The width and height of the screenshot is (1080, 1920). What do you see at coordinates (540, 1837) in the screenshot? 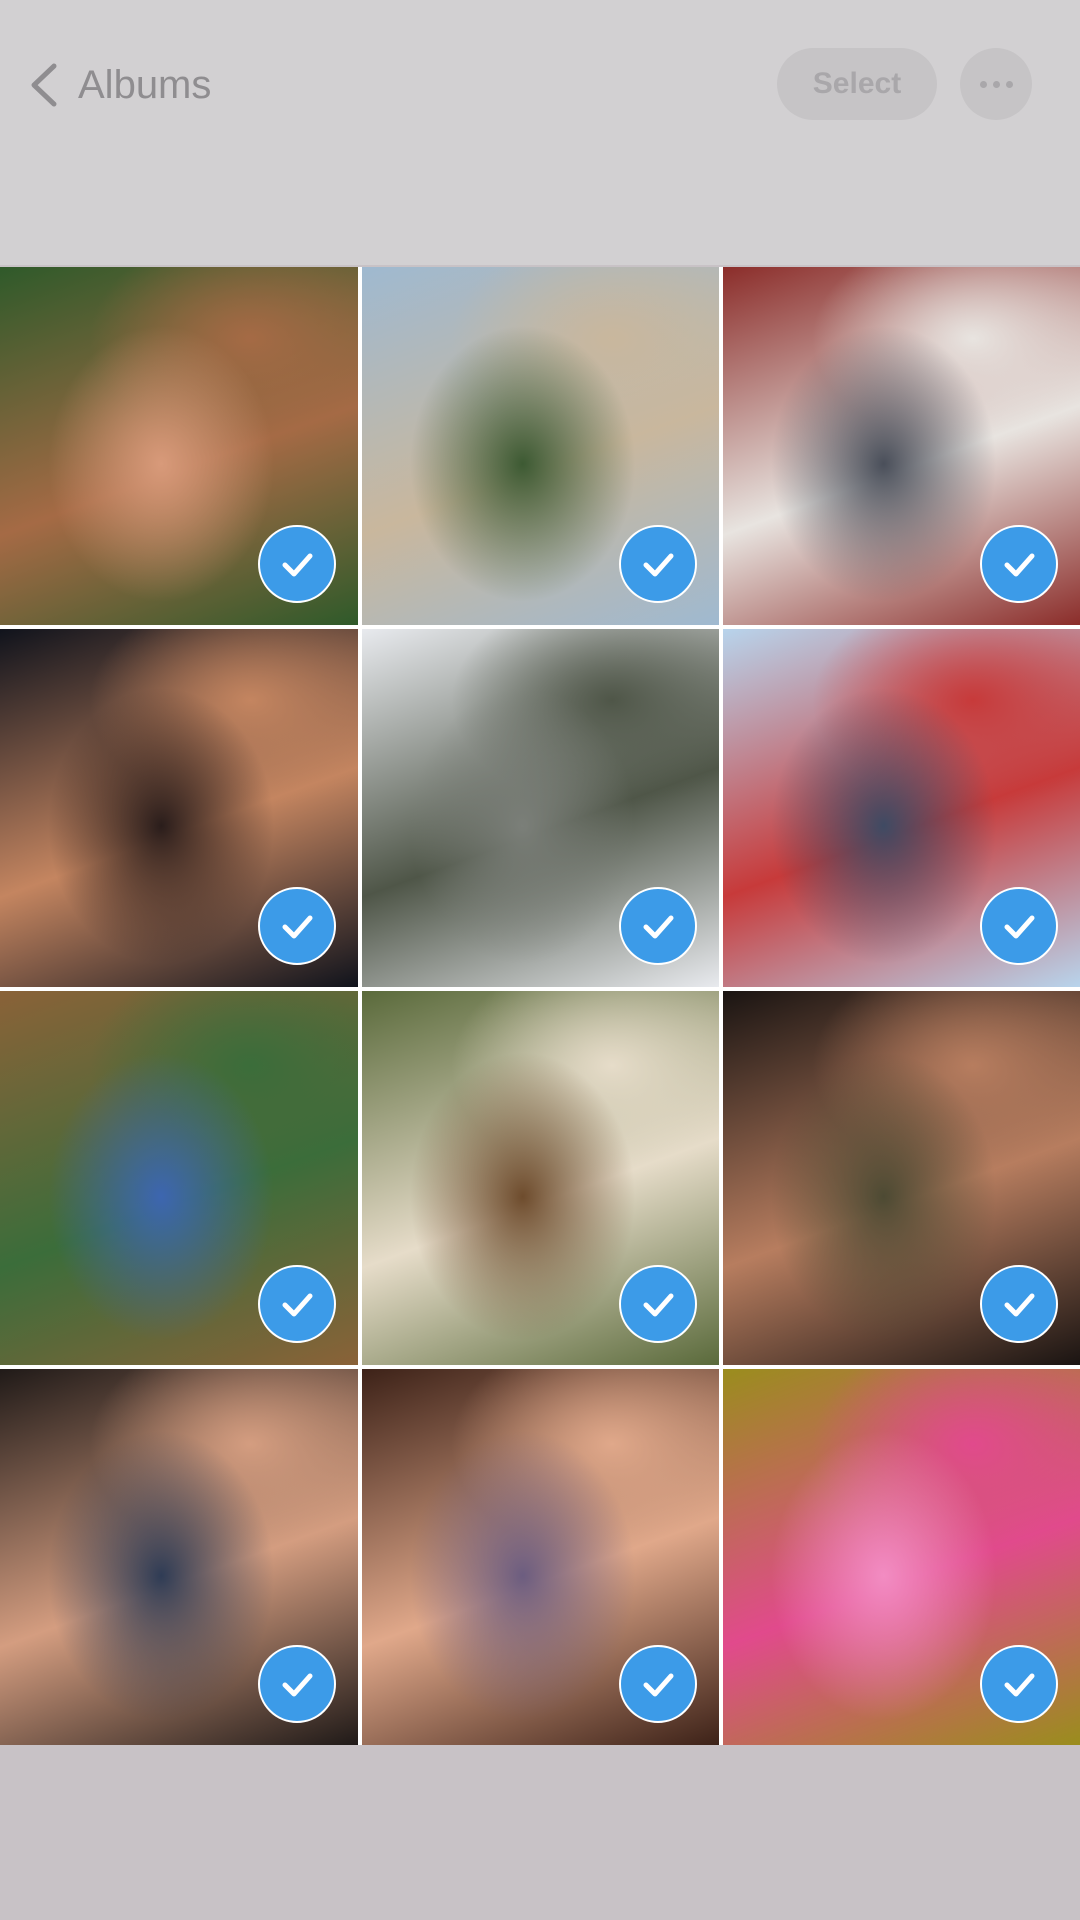
I see `empty-area` at bounding box center [540, 1837].